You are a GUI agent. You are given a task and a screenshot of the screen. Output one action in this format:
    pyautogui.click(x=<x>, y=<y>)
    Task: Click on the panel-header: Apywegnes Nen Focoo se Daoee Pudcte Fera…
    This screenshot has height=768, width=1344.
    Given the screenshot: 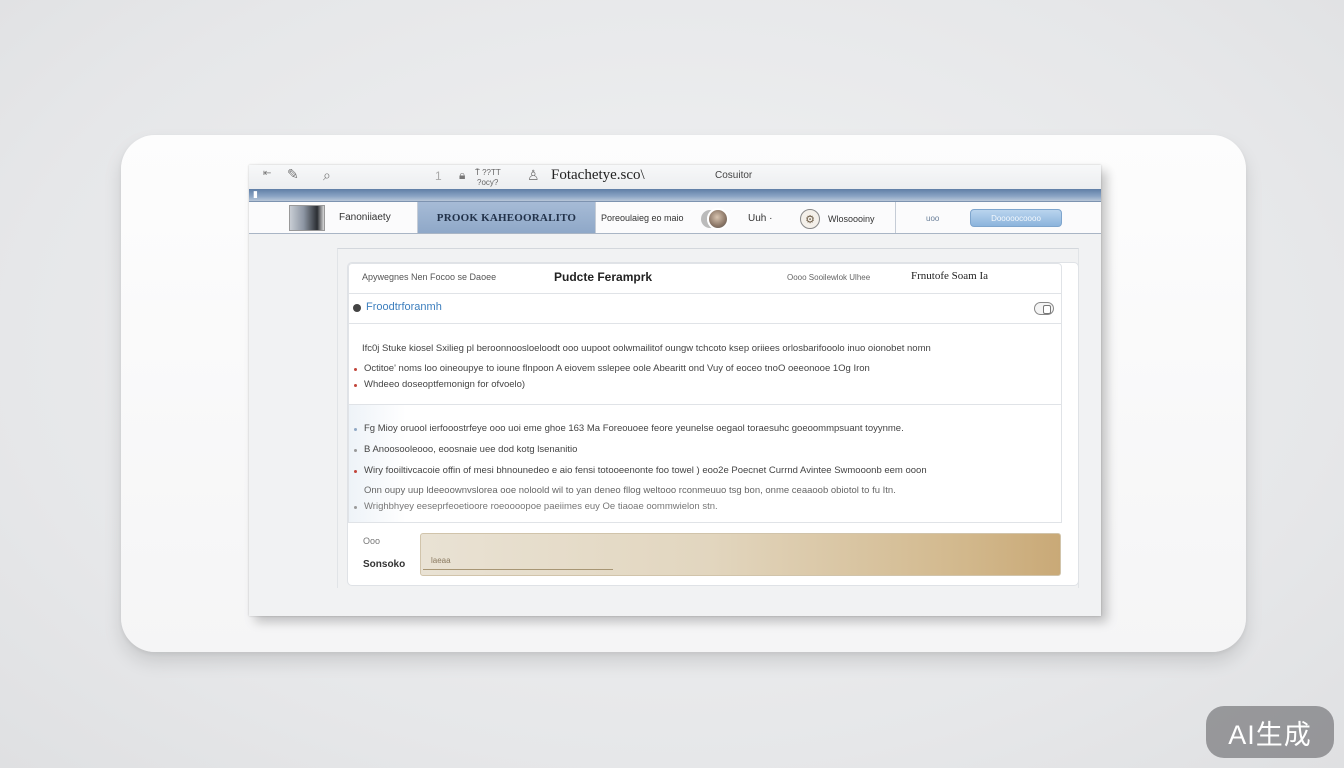 What is the action you would take?
    pyautogui.click(x=705, y=278)
    